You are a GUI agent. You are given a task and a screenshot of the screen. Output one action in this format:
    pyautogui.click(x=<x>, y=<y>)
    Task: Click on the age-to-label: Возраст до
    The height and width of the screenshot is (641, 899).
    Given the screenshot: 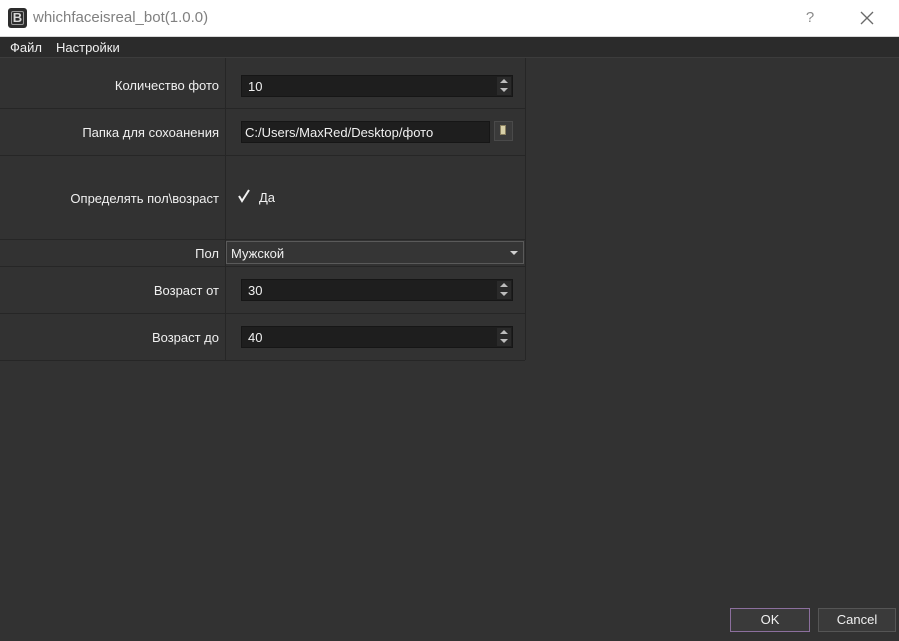 What is the action you would take?
    pyautogui.click(x=185, y=337)
    